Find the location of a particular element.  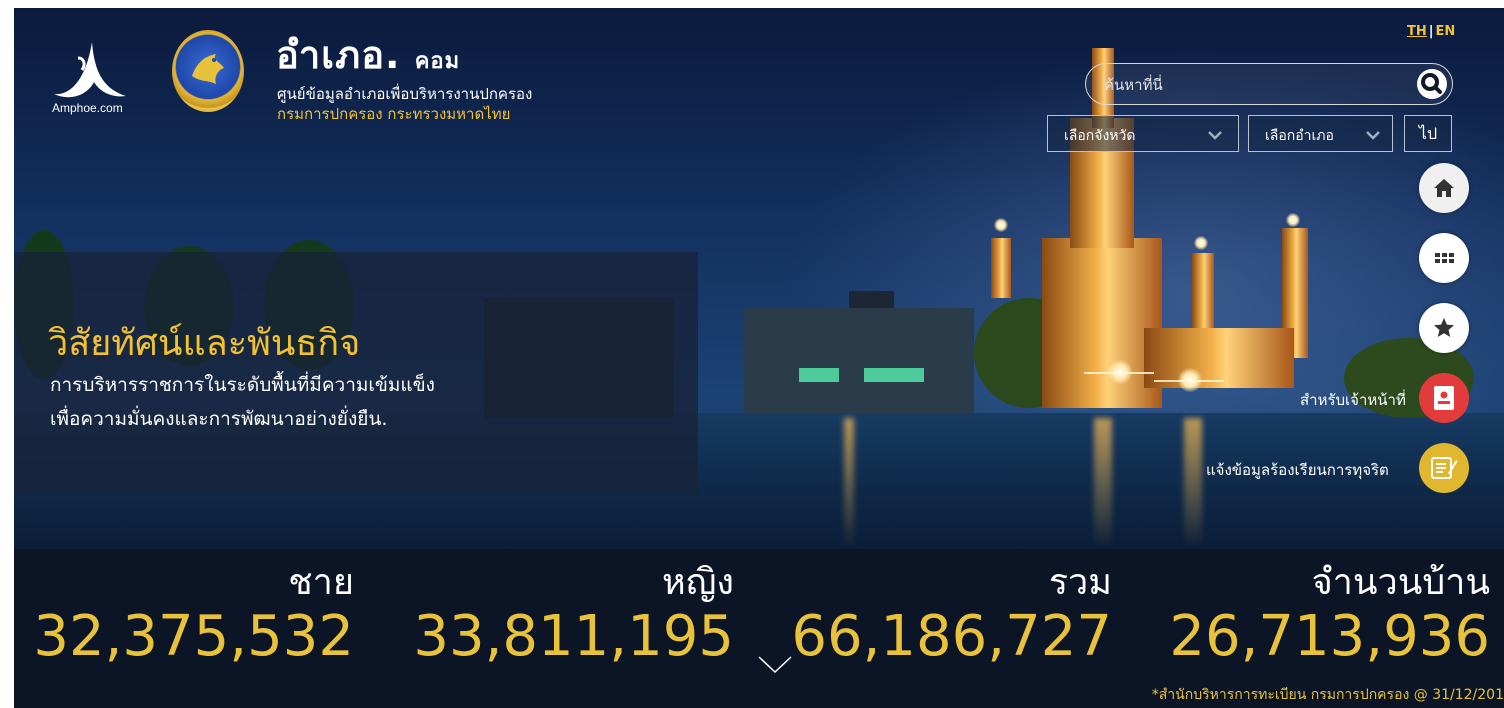

province-select: เลือกจังหวัด is located at coordinates (1143, 133).